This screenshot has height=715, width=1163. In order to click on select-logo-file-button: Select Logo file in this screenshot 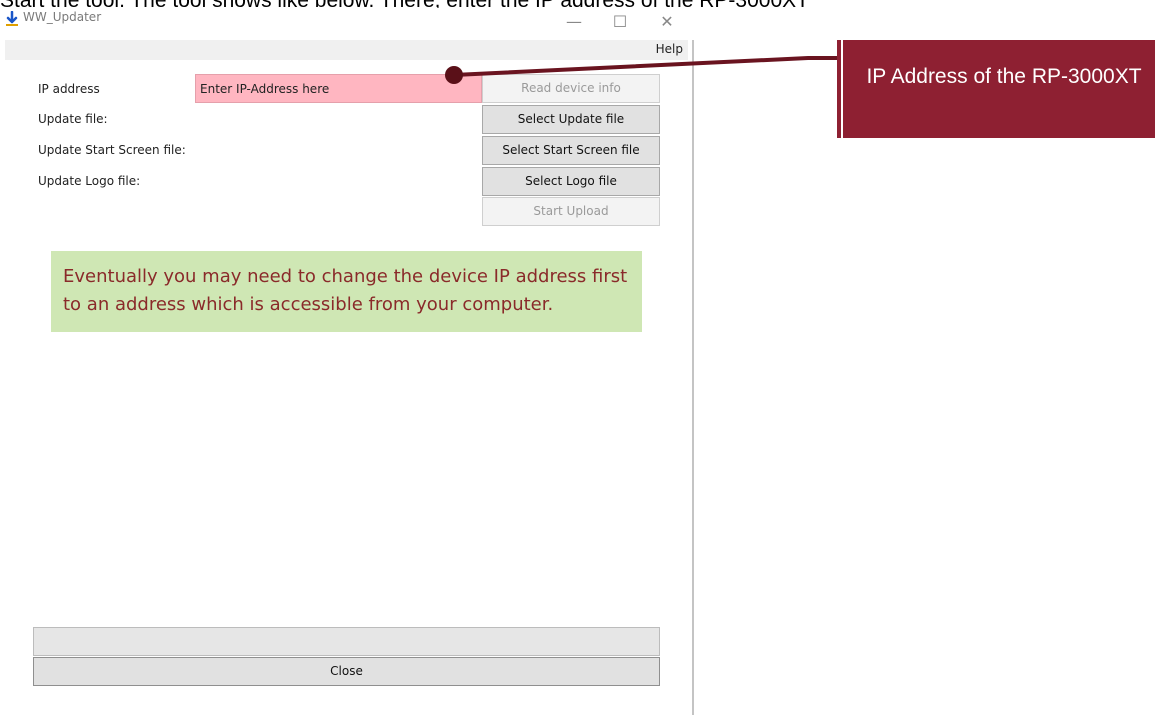, I will do `click(571, 181)`.